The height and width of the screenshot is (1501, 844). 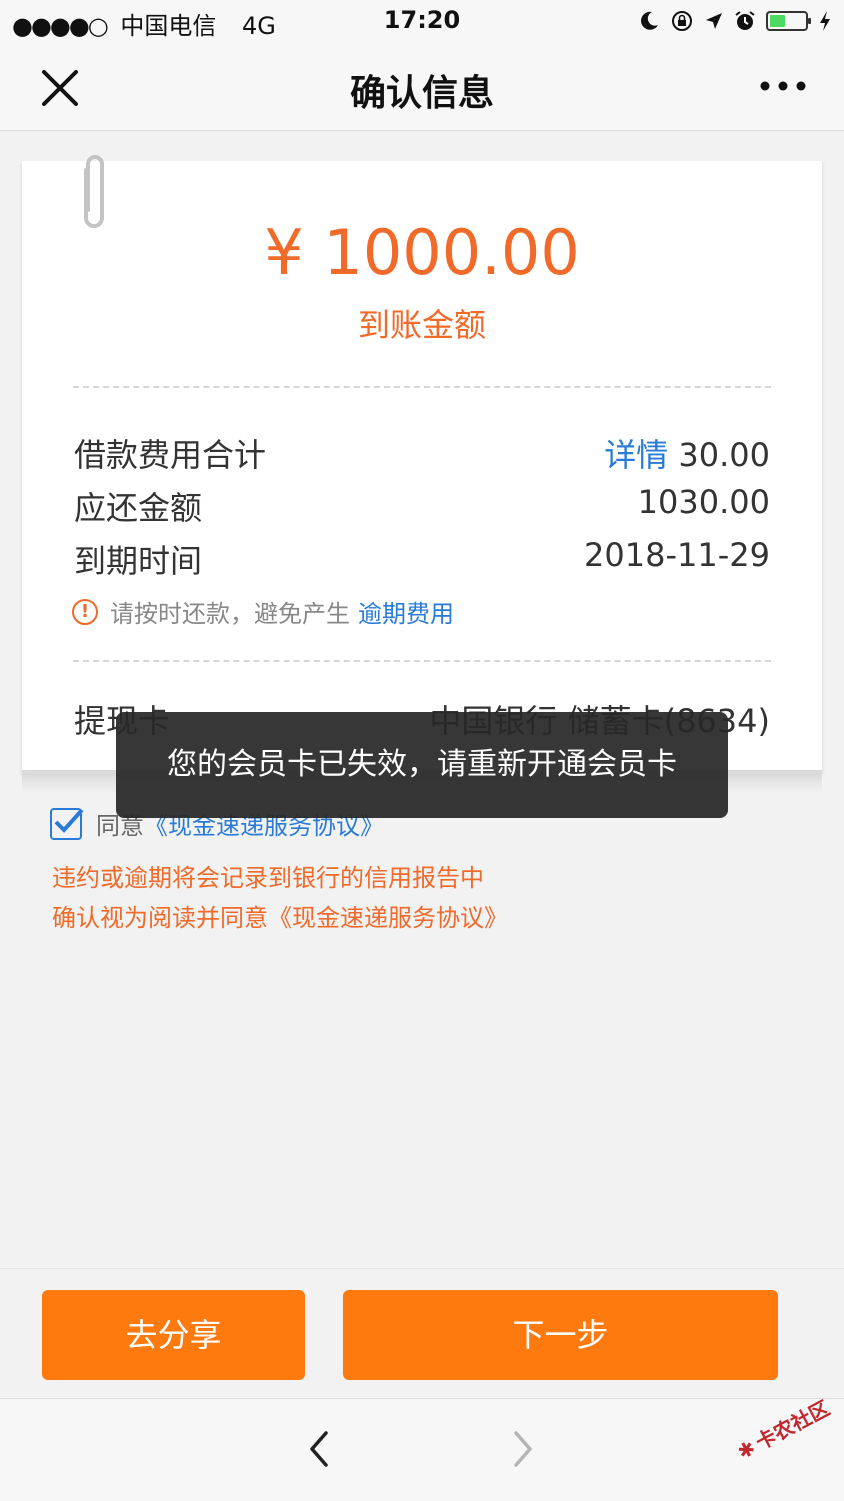 I want to click on share-button: 去分享, so click(x=173, y=1335).